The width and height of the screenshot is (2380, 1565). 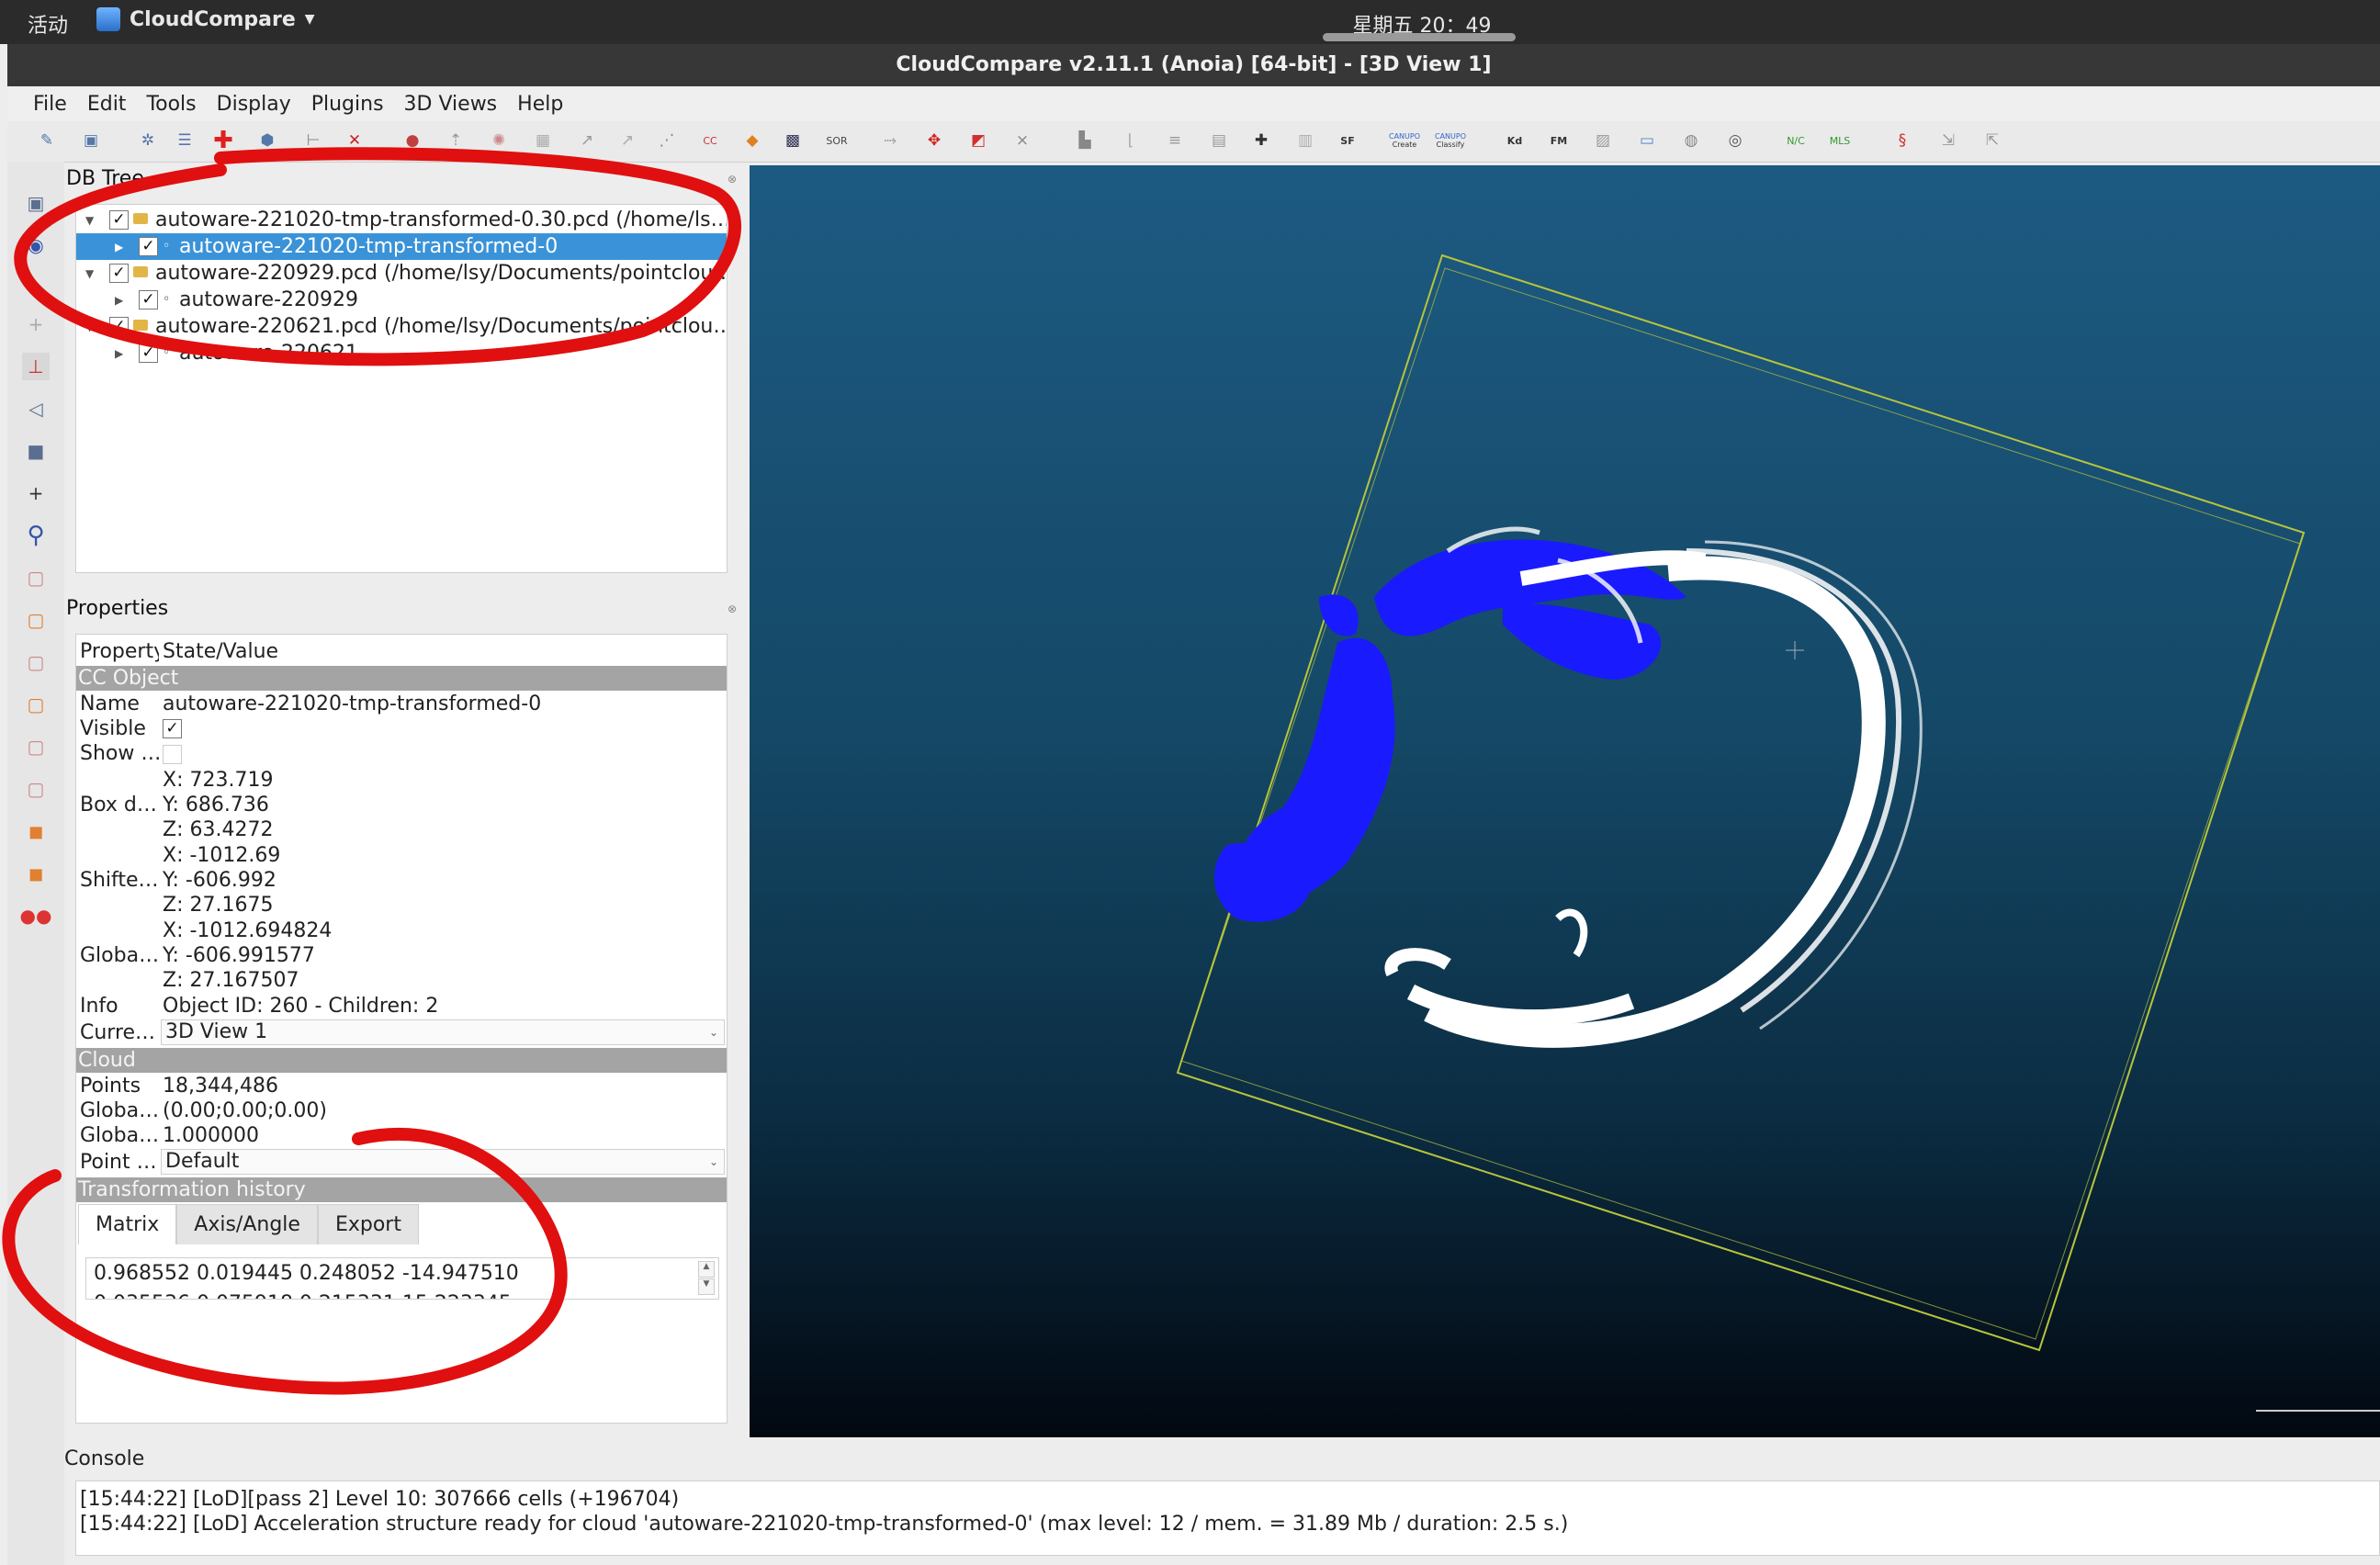 I want to click on canupo-classify-button: CANUPO Classify, so click(x=1450, y=140).